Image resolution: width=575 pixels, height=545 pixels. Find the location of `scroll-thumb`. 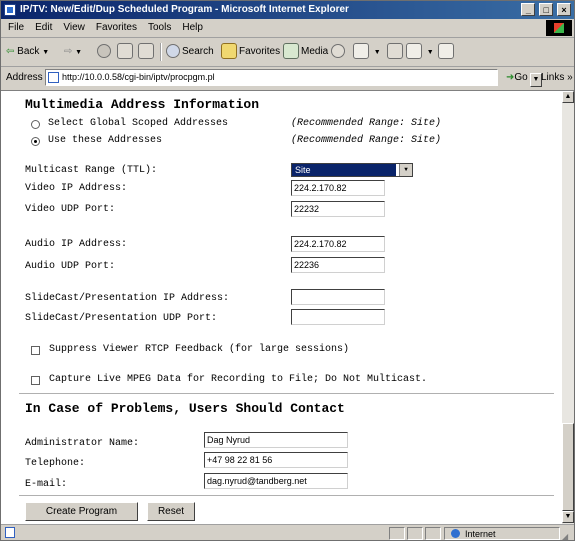

scroll-thumb is located at coordinates (568, 467).